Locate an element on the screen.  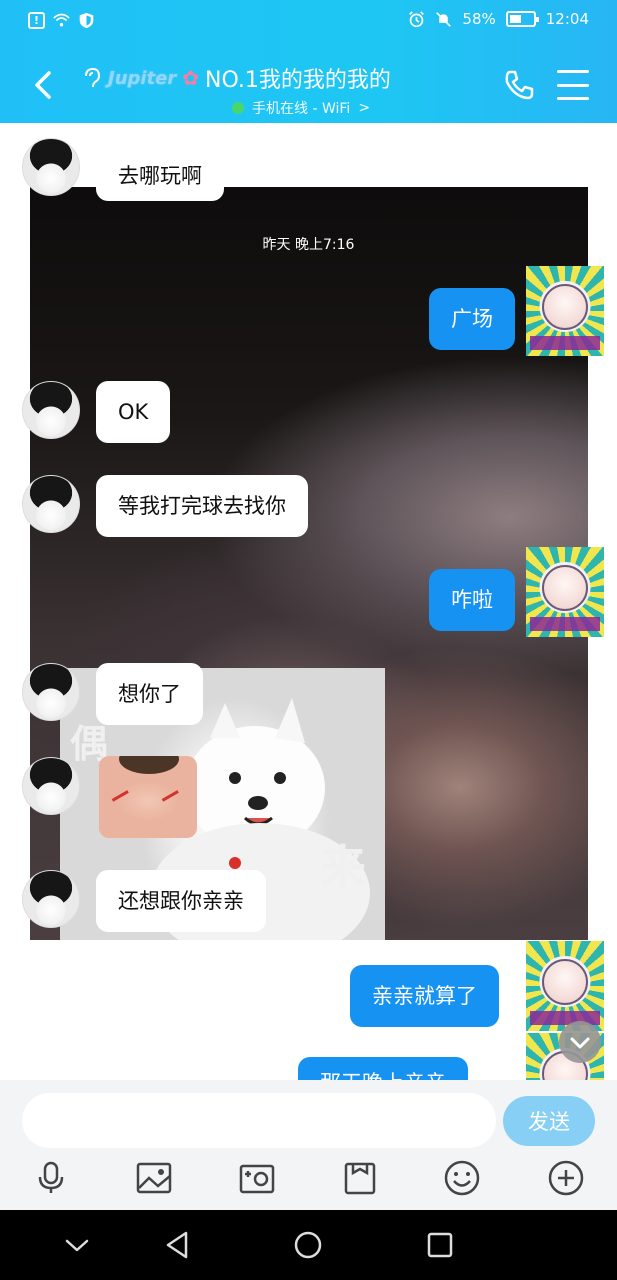
chat-title-block: Jupiter ✿ NO.1我的我的我的 手机在线 - WiFi > is located at coordinates (282, 90).